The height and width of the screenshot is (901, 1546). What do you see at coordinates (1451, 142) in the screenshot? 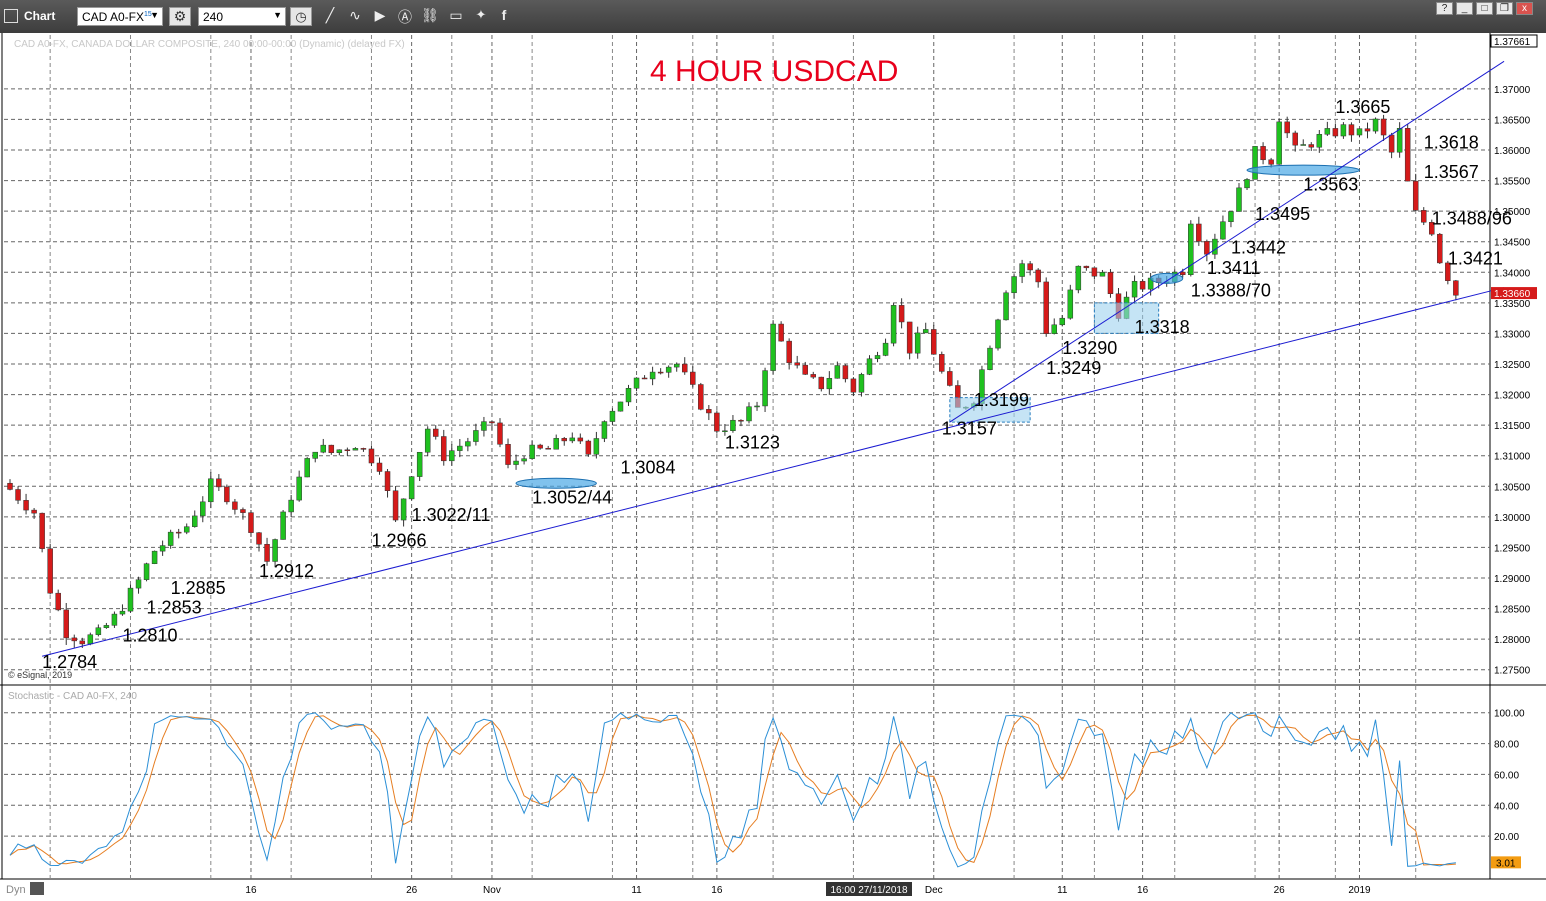
I see `price-annotation: 1.3618` at bounding box center [1451, 142].